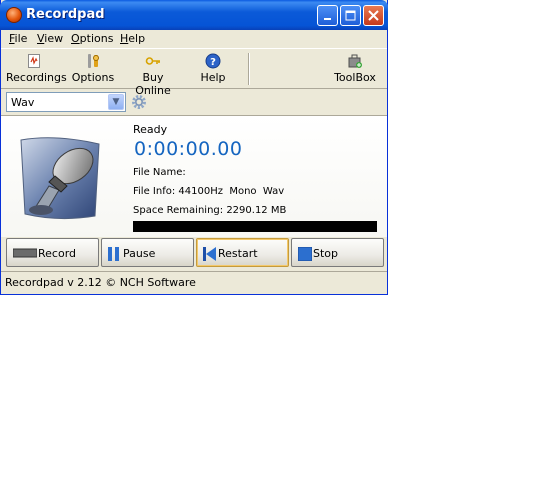 The height and width of the screenshot is (497, 553). I want to click on key-icon, so click(152, 61).